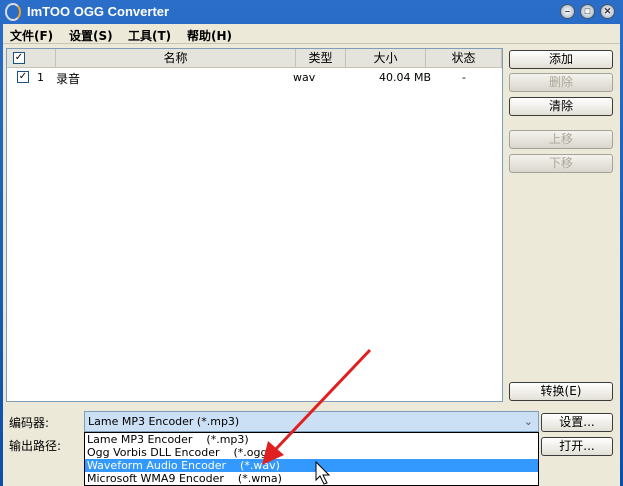  Describe the element at coordinates (323, 472) in the screenshot. I see `mouse-cursor-icon` at that location.